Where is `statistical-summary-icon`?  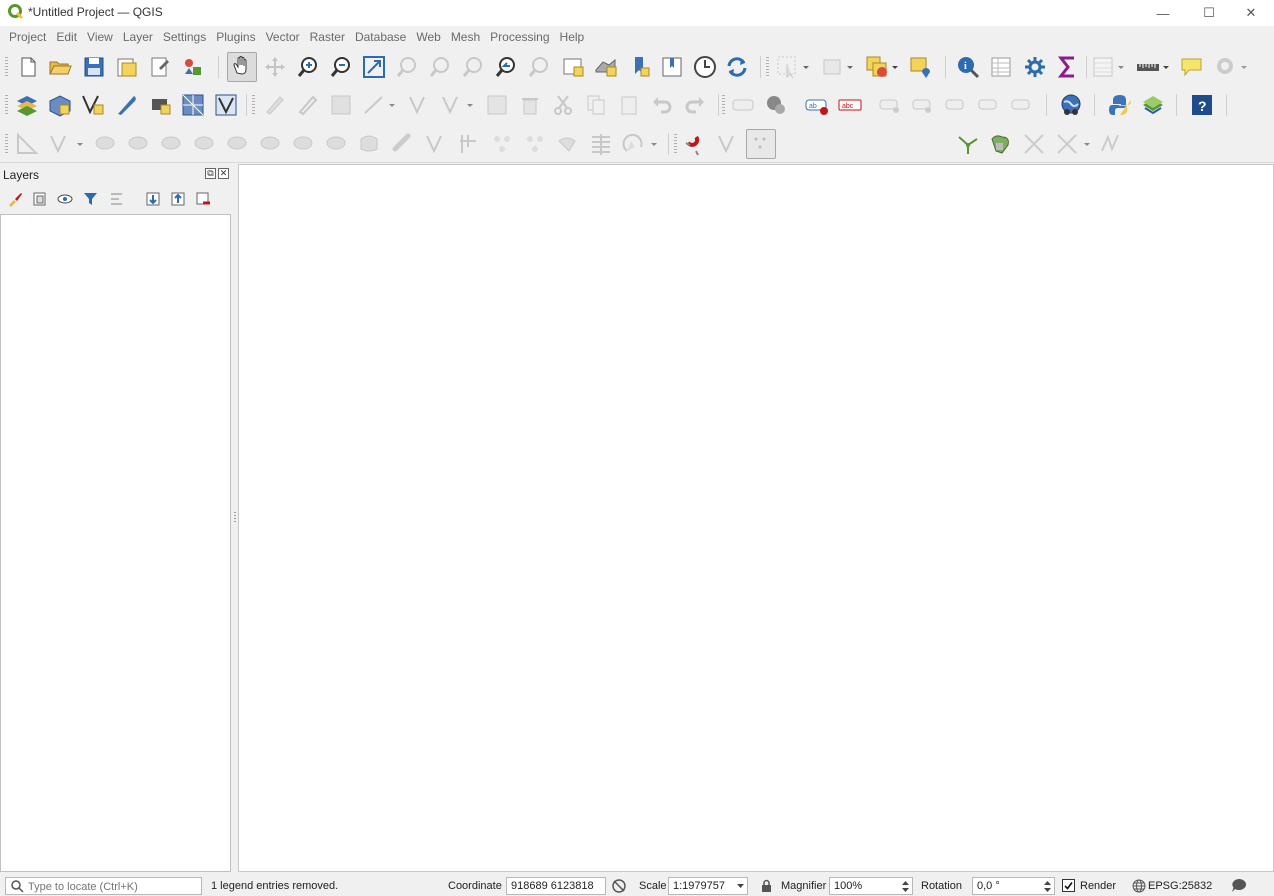 statistical-summary-icon is located at coordinates (1068, 67).